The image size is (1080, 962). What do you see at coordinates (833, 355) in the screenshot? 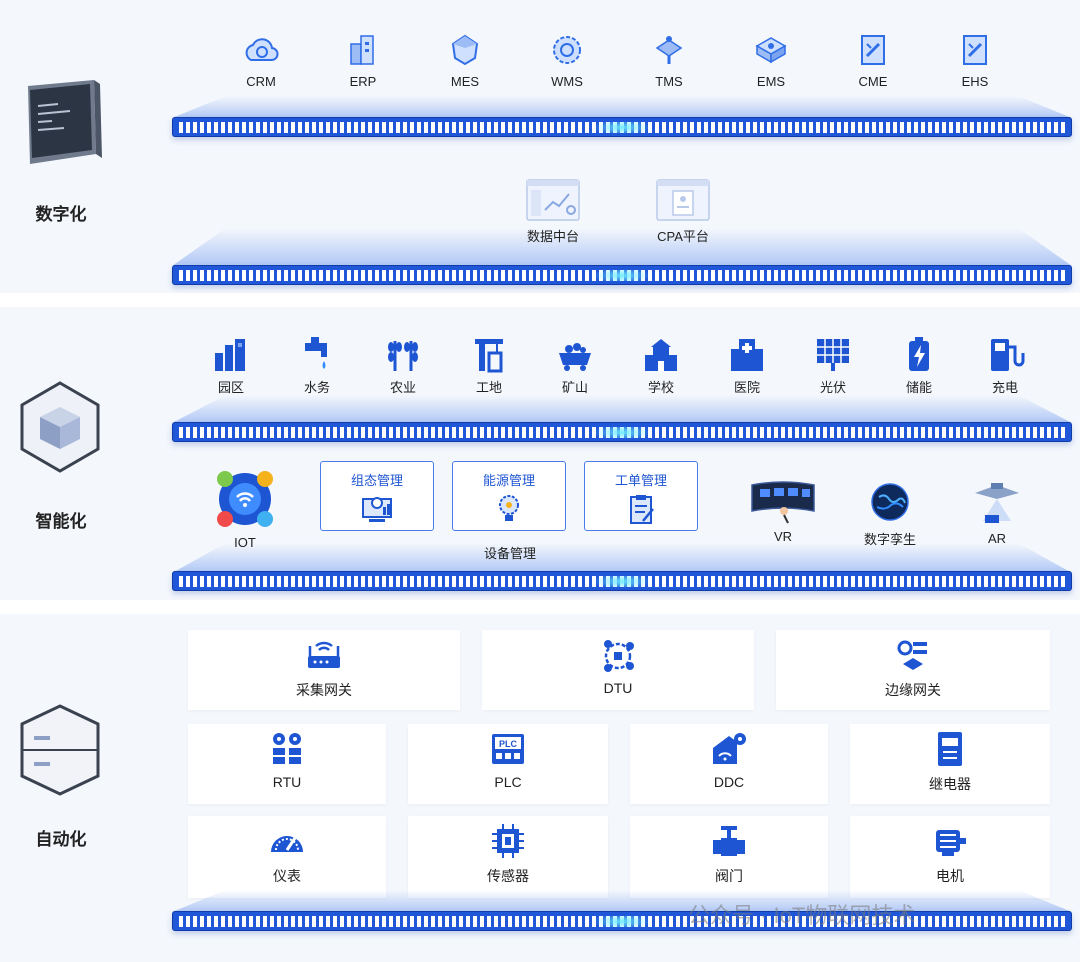
I see `solar-panel-icon` at bounding box center [833, 355].